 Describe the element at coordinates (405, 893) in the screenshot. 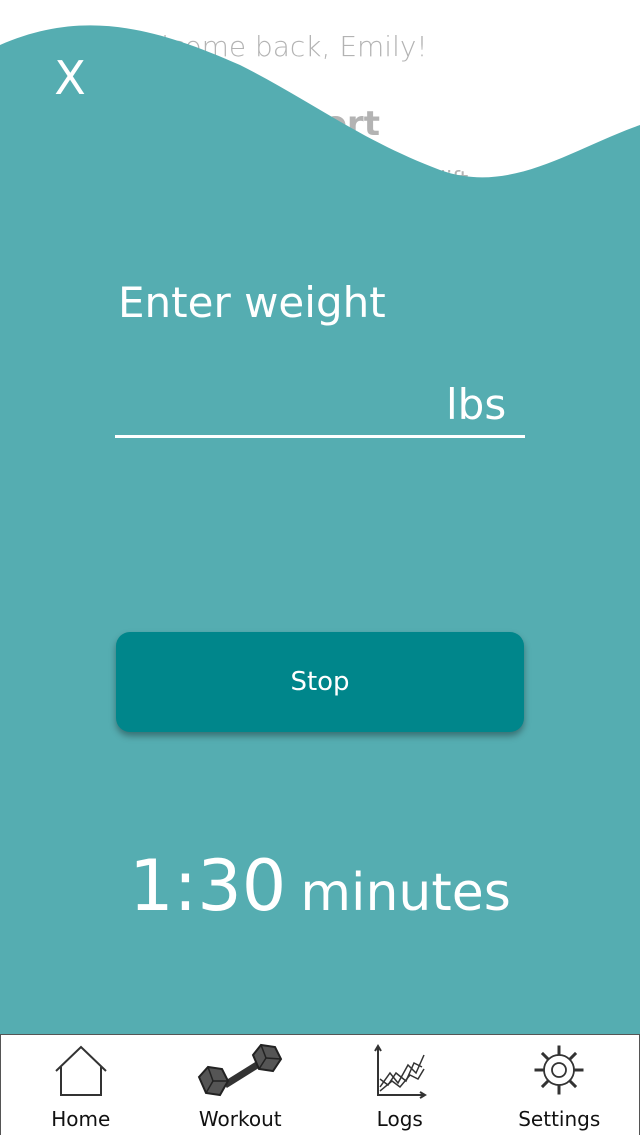

I see `timer-unit: minutes` at that location.